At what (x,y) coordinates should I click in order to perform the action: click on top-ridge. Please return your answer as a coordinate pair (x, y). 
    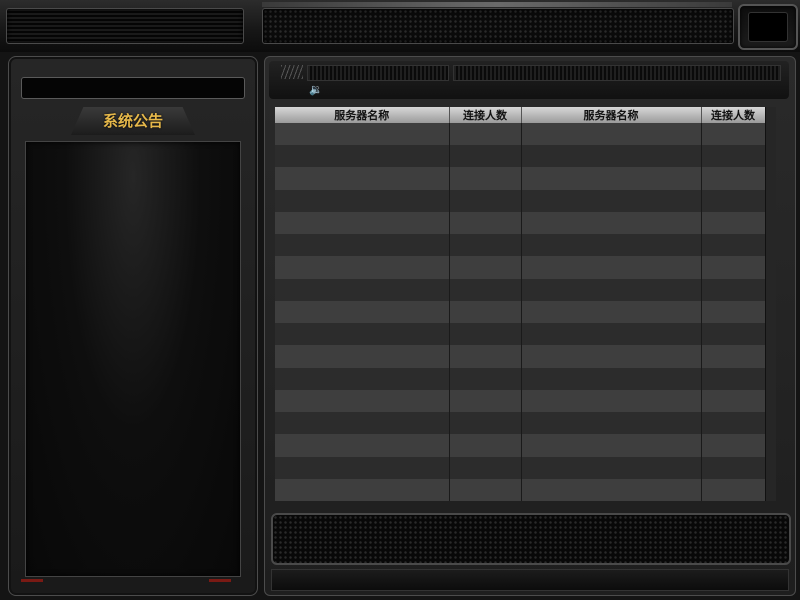
    Looking at the image, I should click on (497, 4).